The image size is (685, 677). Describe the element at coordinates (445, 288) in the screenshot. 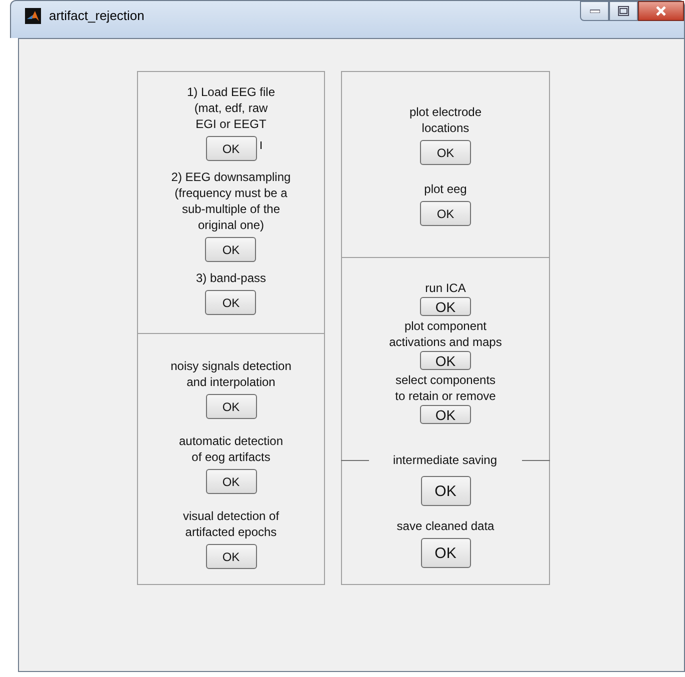

I see `action-label: run ICA` at that location.